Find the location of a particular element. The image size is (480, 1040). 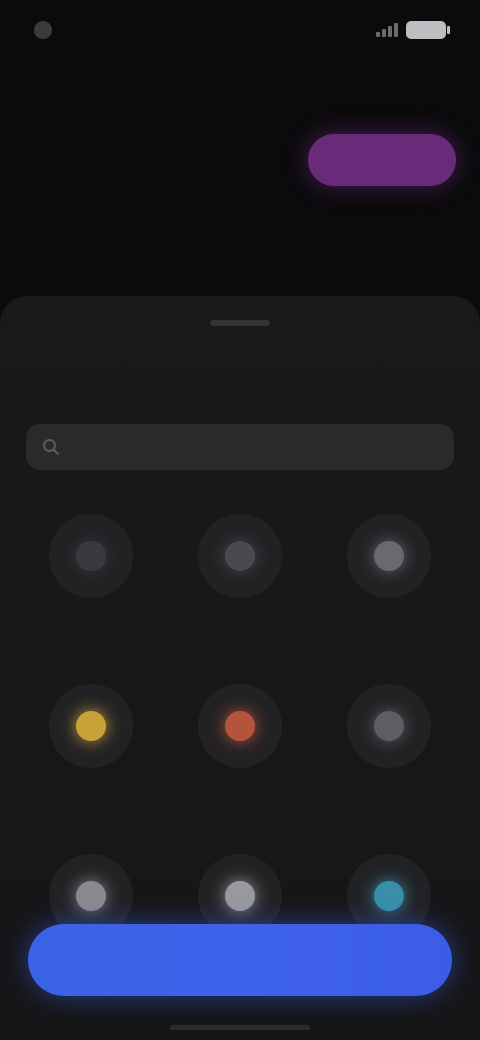

flame-icon is located at coordinates (239, 726).